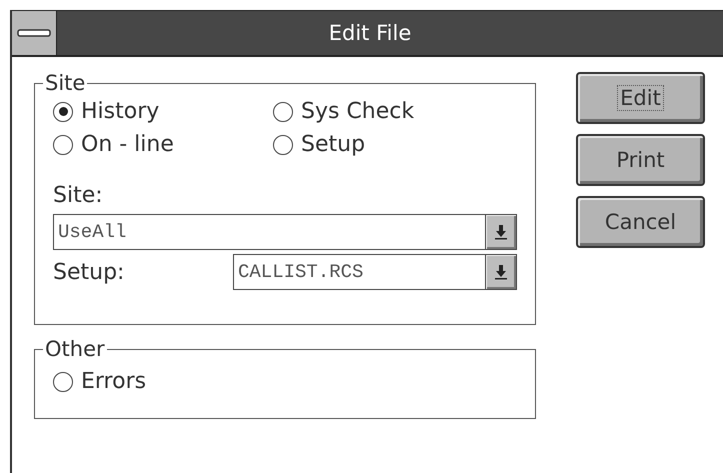 This screenshot has width=723, height=473. What do you see at coordinates (285, 232) in the screenshot?
I see `dropdown-field: UseAll` at bounding box center [285, 232].